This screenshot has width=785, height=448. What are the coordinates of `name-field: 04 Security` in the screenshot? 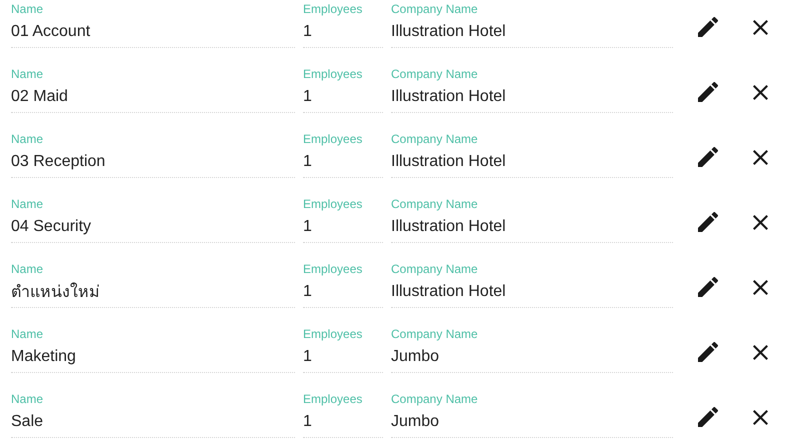 It's located at (153, 227).